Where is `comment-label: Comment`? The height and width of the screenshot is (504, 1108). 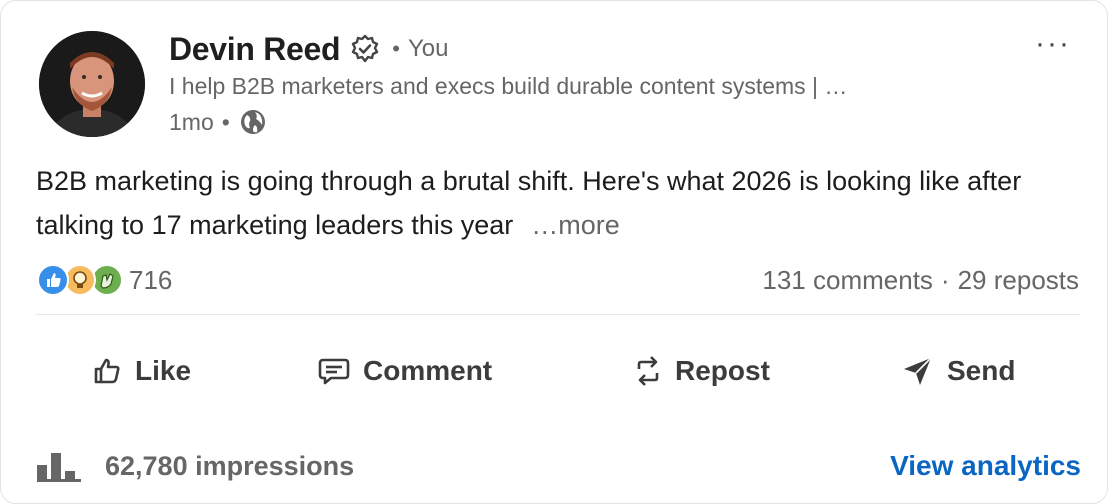 comment-label: Comment is located at coordinates (428, 370).